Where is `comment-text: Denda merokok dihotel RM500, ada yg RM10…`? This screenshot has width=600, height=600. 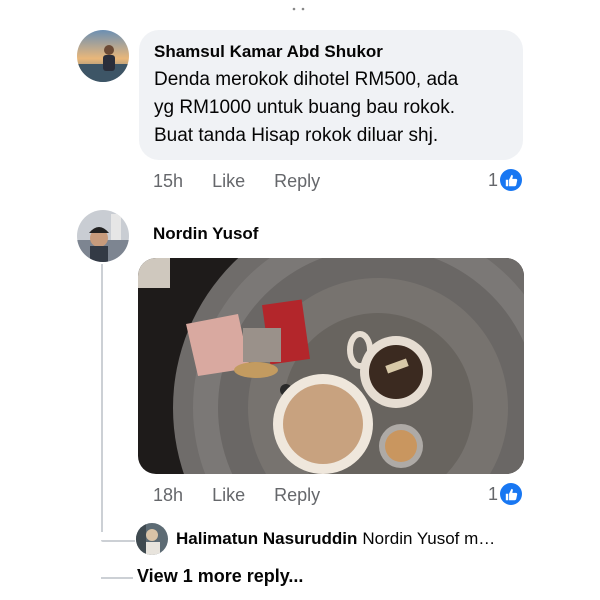
comment-text: Denda merokok dihotel RM500, ada yg RM10… is located at coordinates (330, 108).